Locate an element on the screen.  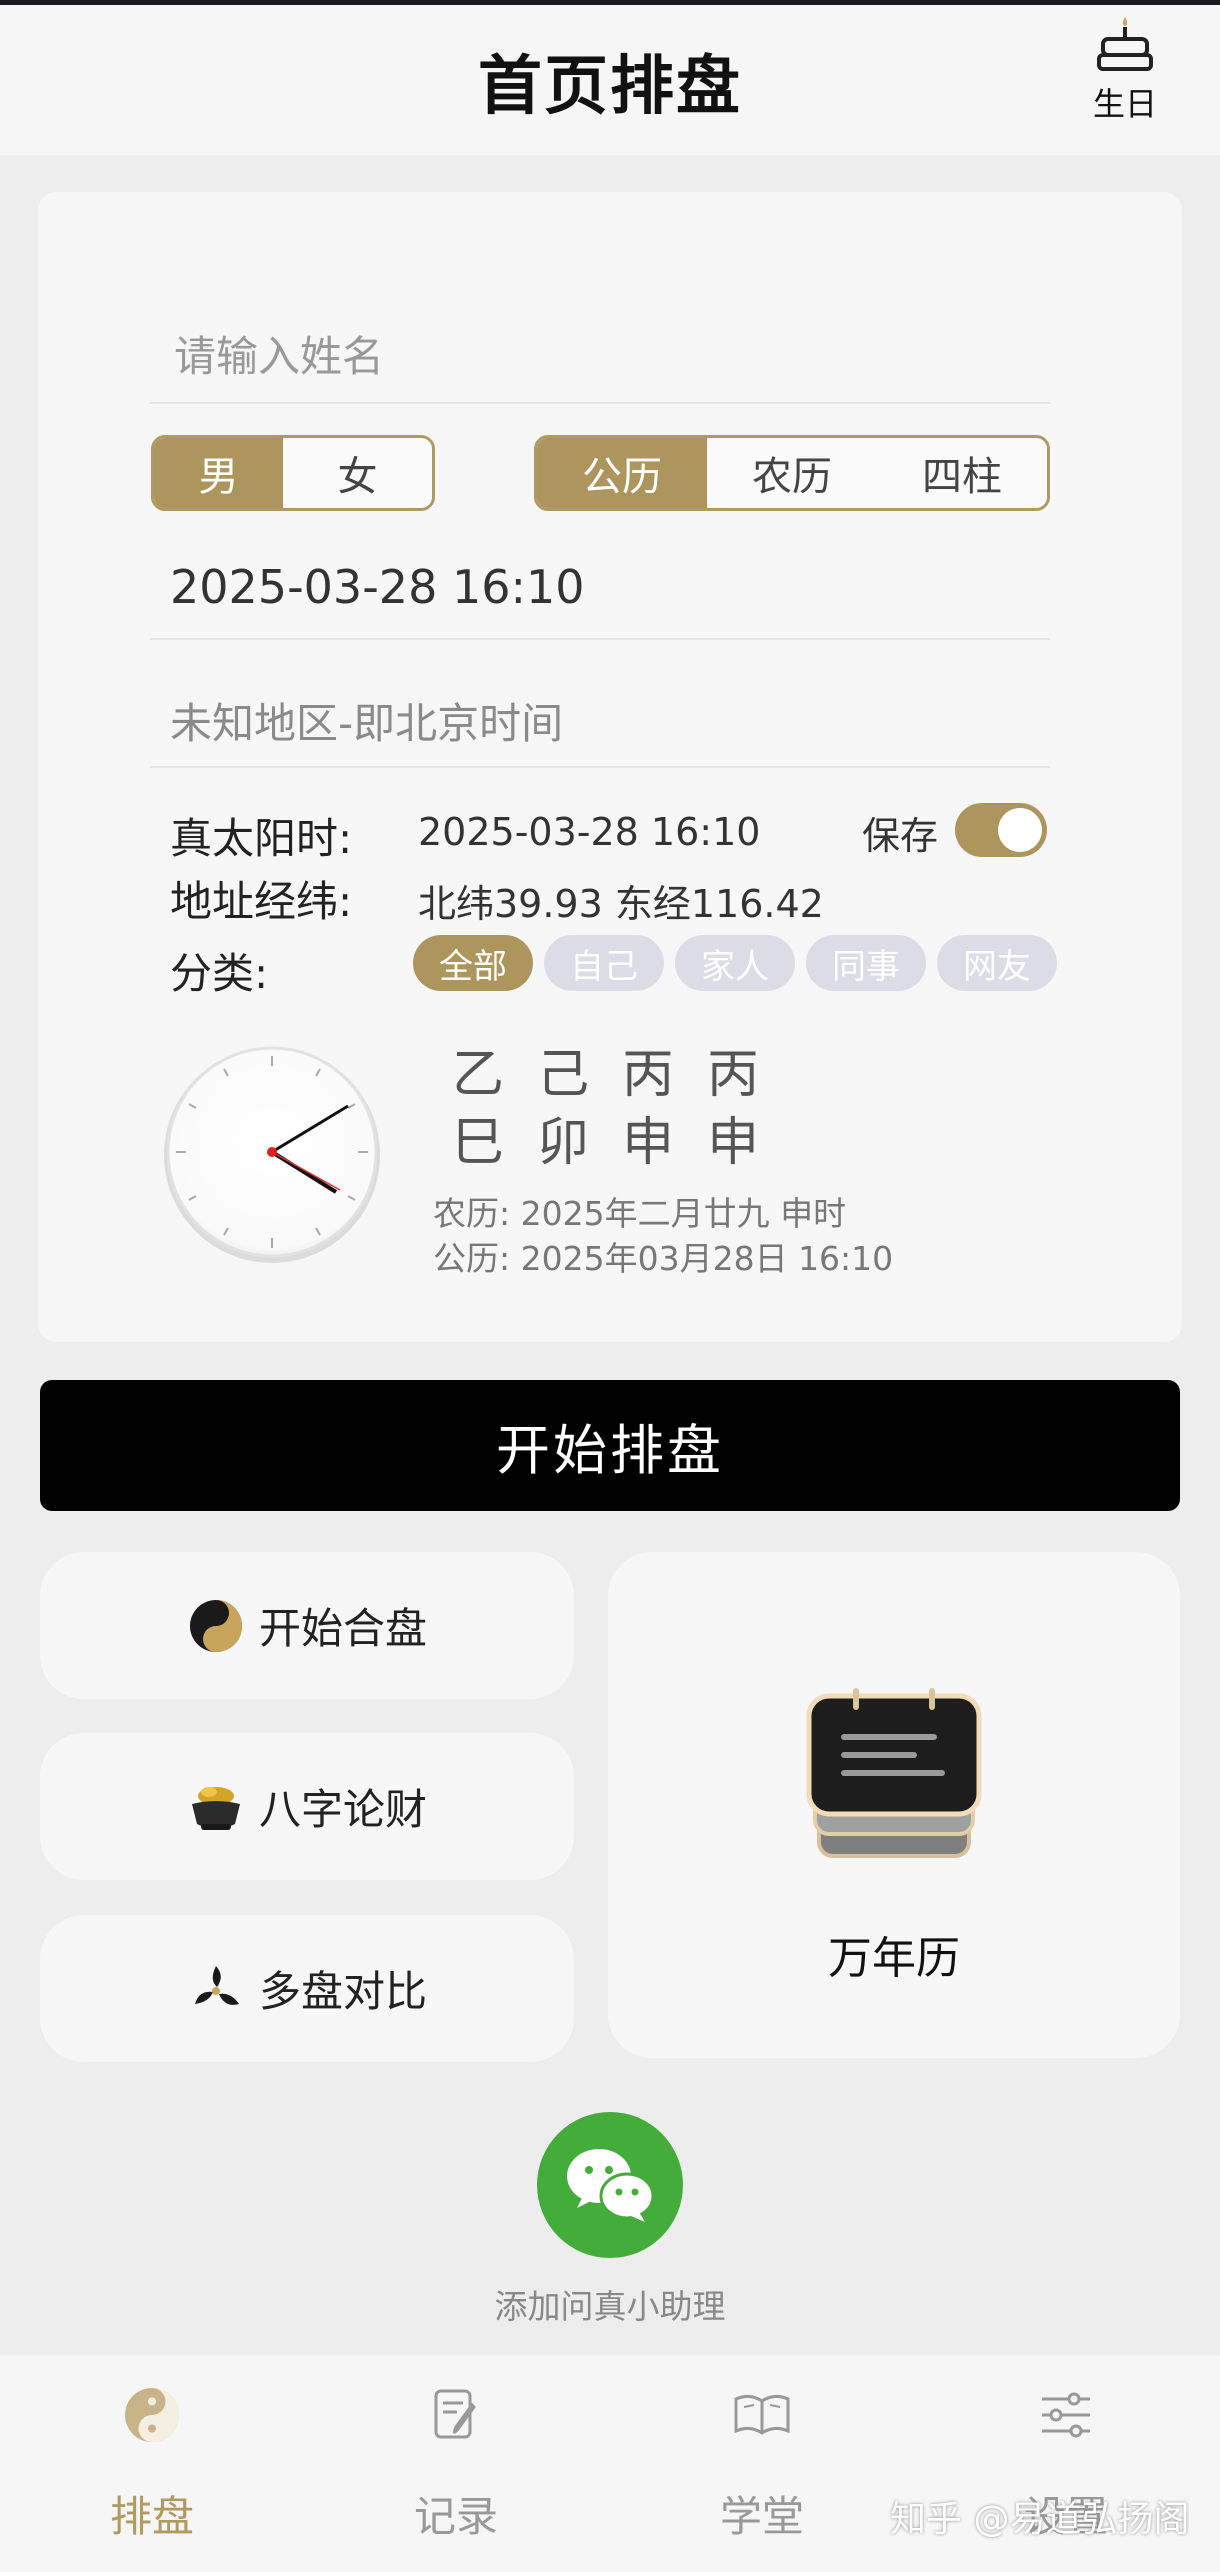
page-title: 首页排盘 is located at coordinates (610, 87).